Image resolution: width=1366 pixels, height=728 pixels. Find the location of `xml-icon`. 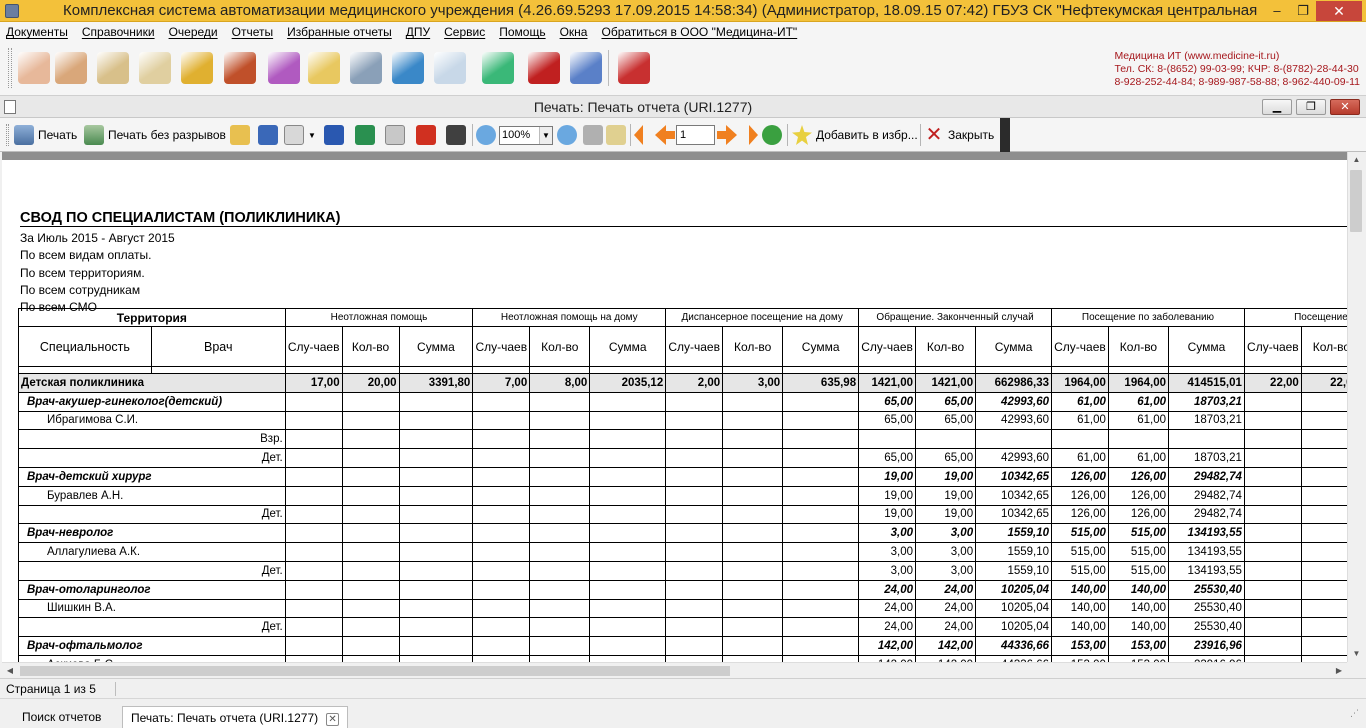

xml-icon is located at coordinates (395, 135).